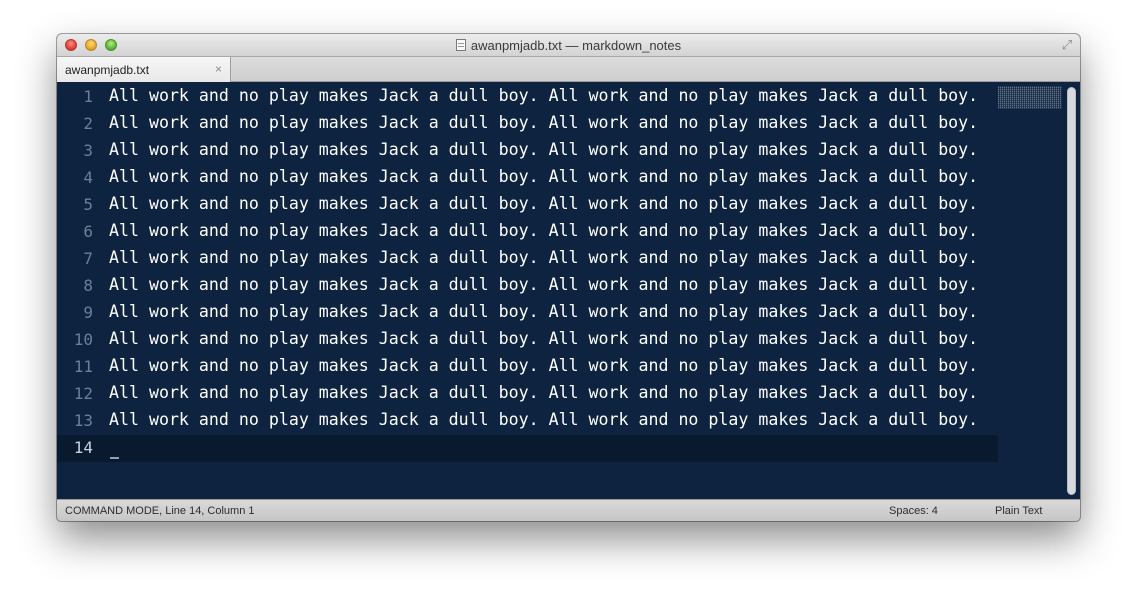 The height and width of the screenshot is (600, 1137). I want to click on status-indentation: Spaces: 4, so click(913, 511).